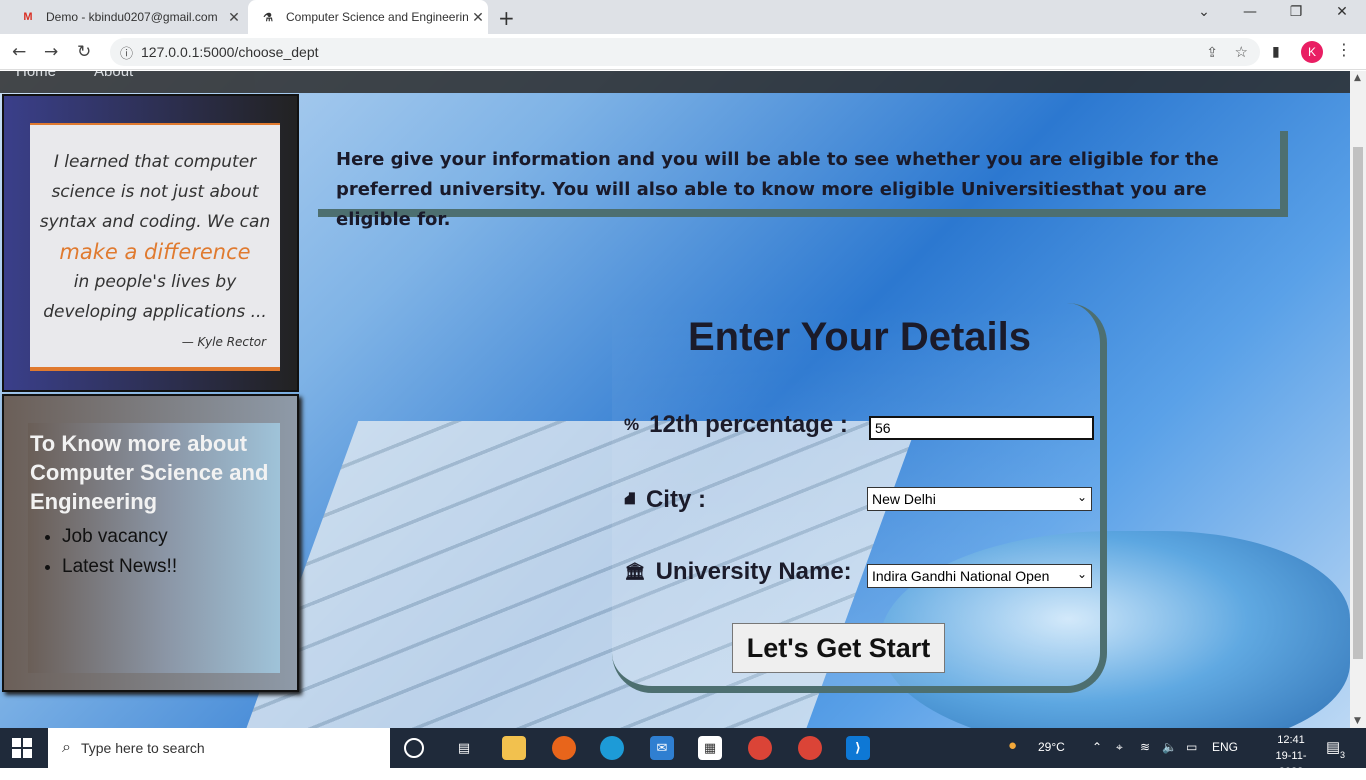 Image resolution: width=1366 pixels, height=780 pixels. I want to click on wifi-icon: ≋, so click(1145, 747).